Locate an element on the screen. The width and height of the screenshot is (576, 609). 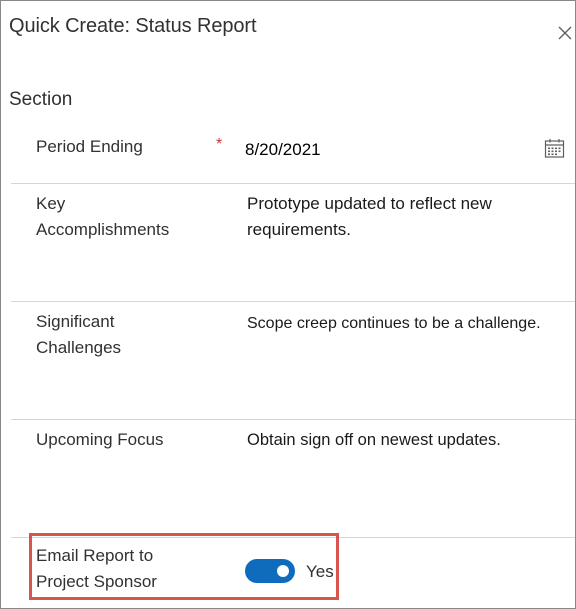
key-accomplishments-value-line2: requirements. is located at coordinates (299, 229).